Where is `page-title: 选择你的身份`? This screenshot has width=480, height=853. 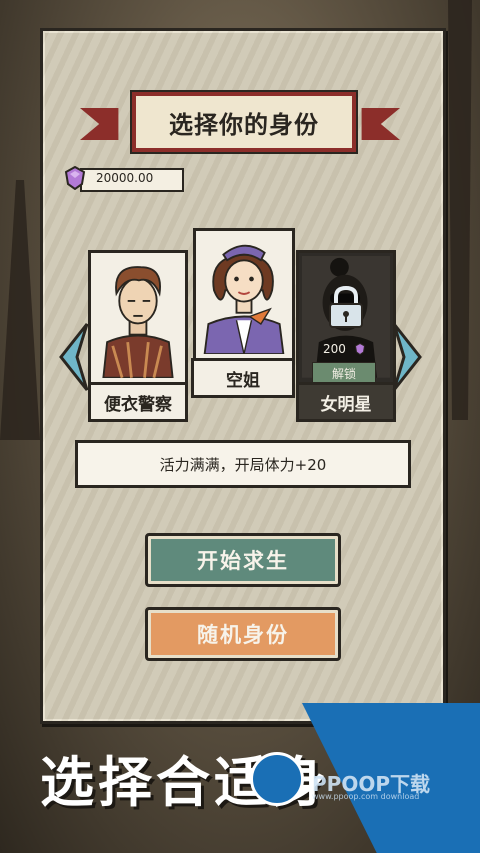
page-title: 选择你的身份 is located at coordinates (244, 124).